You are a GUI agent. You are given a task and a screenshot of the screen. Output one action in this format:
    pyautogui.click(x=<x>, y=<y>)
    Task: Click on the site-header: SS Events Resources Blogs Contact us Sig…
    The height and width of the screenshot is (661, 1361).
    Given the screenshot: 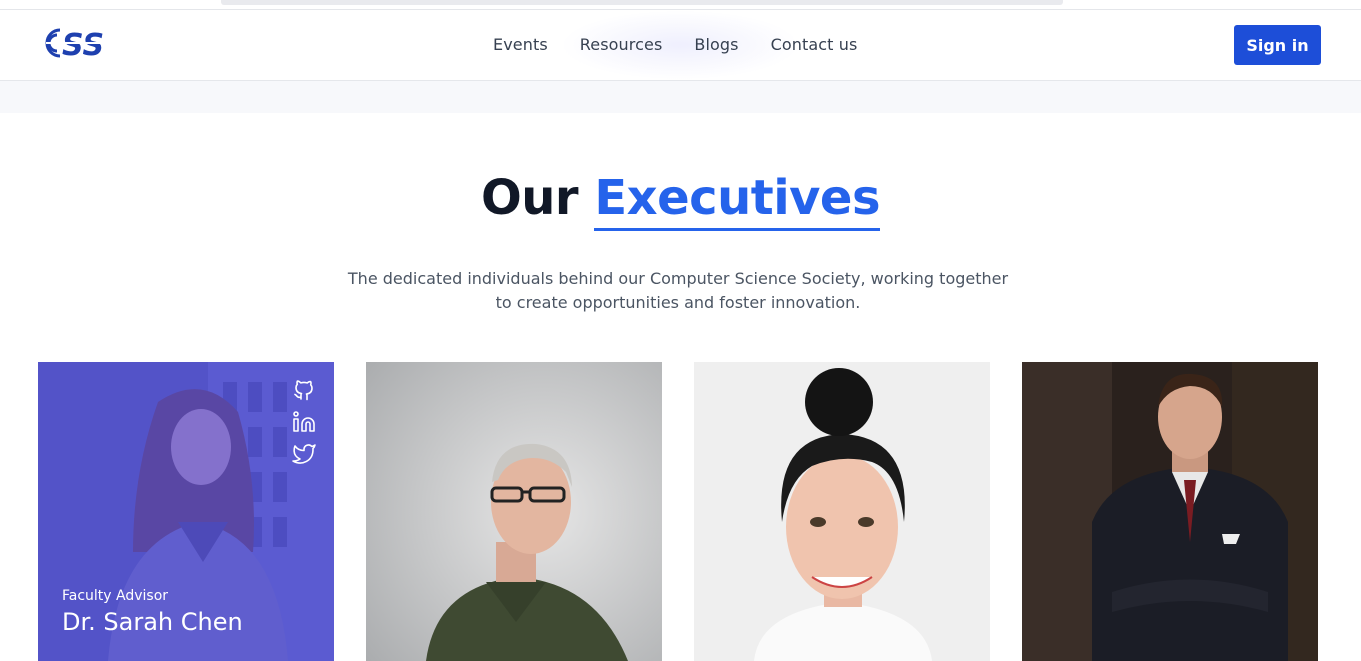 What is the action you would take?
    pyautogui.click(x=680, y=45)
    